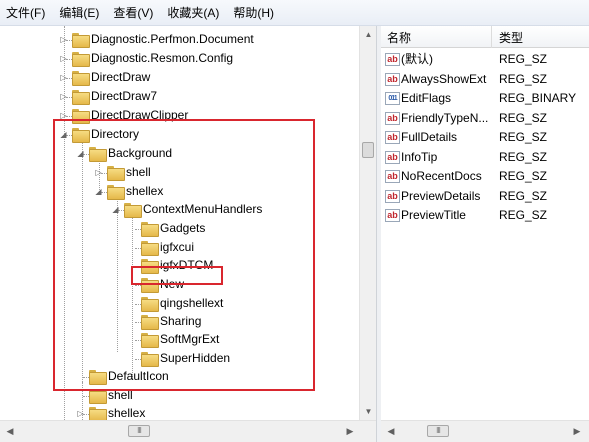 The height and width of the screenshot is (442, 589). Describe the element at coordinates (367, 223) in the screenshot. I see `tree-vertical-scrollbar: ▲ ▼` at that location.